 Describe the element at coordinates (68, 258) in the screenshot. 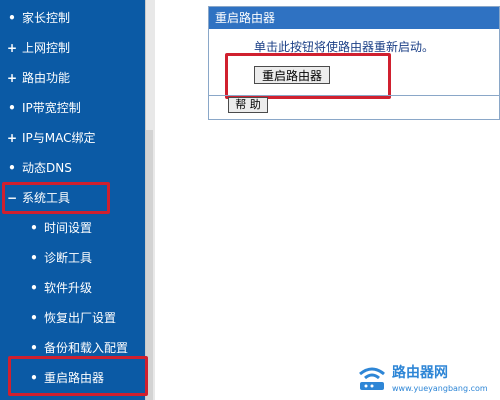

I see `sidebar-item-label: 诊断工具` at that location.